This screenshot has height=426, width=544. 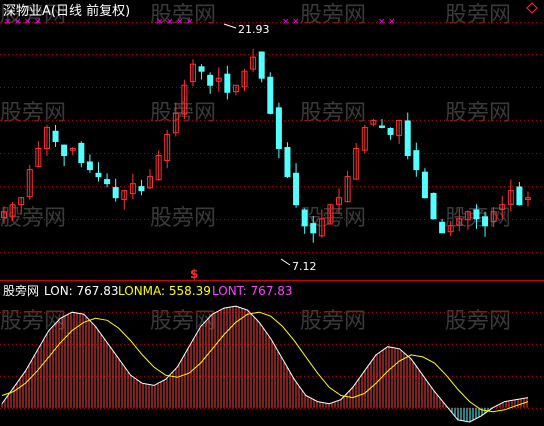 I want to click on high-annotation-leader, so click(x=230, y=26).